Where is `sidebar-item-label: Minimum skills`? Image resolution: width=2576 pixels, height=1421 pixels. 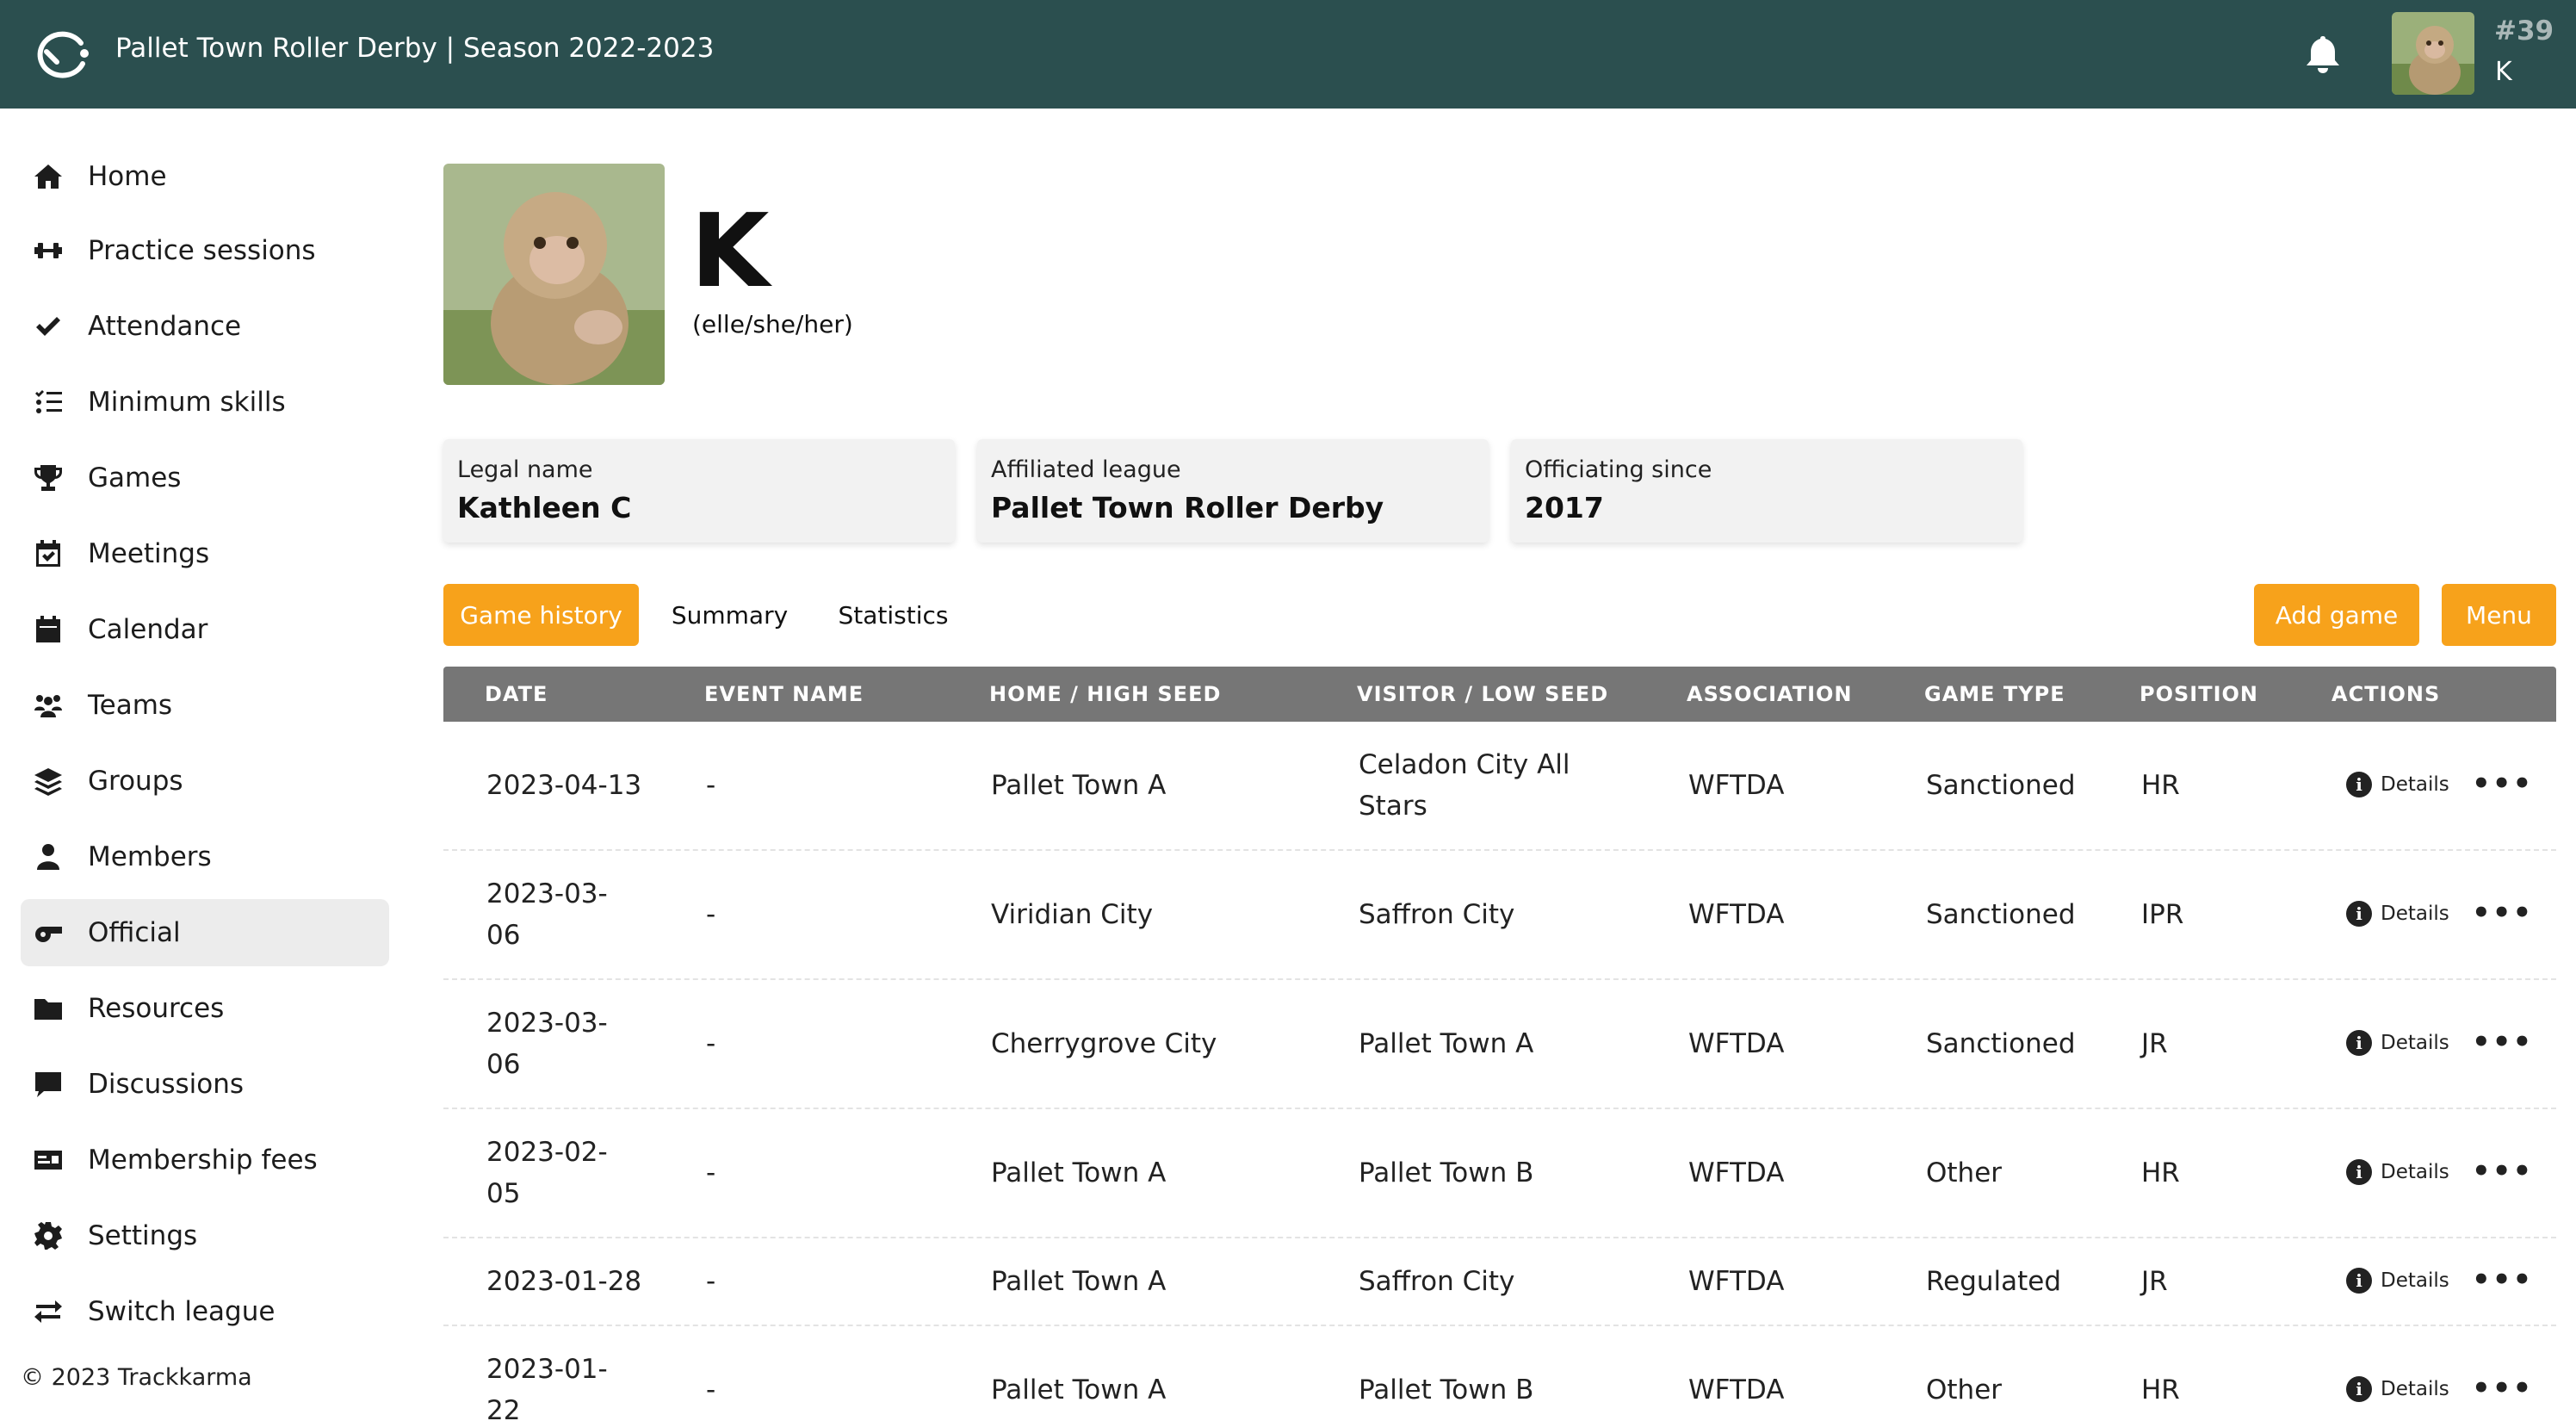
sidebar-item-label: Minimum skills is located at coordinates (187, 402).